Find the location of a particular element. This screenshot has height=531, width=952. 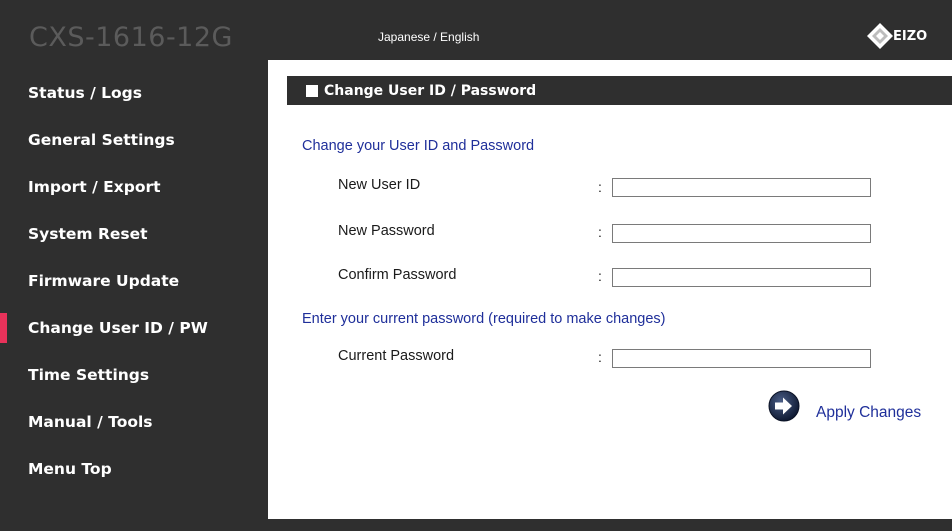

sidebar-item-system-reset: System Reset is located at coordinates (134, 234).